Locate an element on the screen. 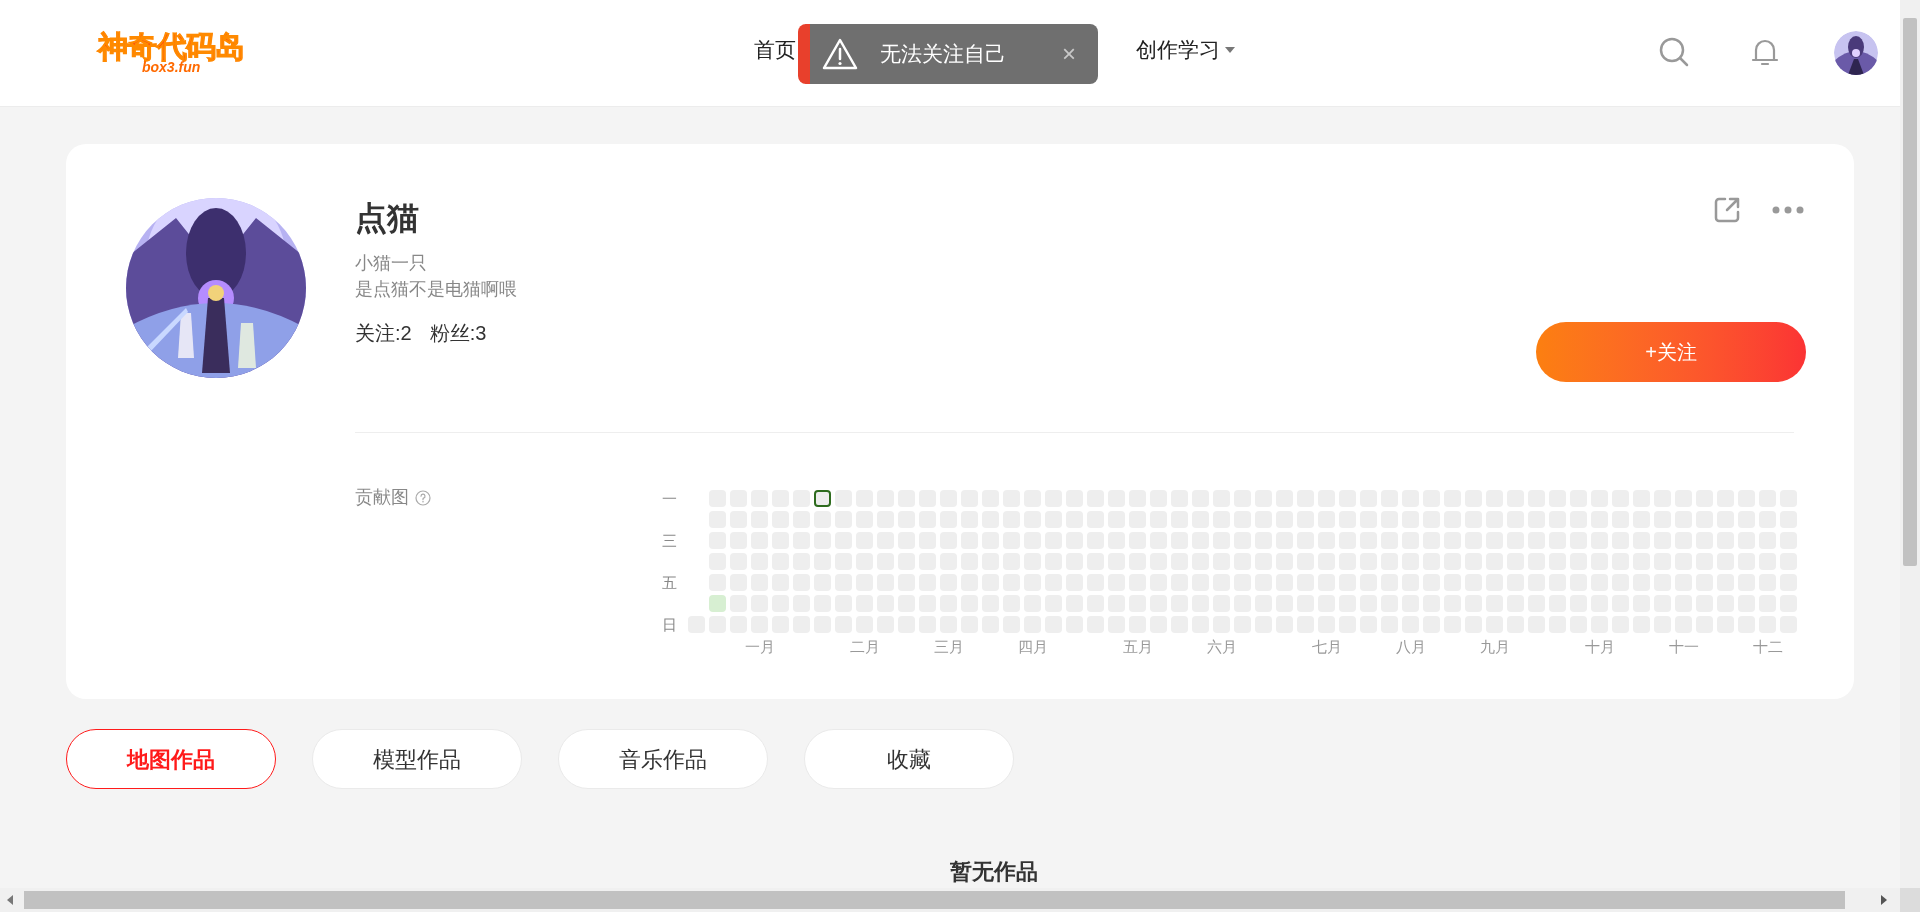 Image resolution: width=1920 pixels, height=912 pixels. bio-line: 小猫一只 is located at coordinates (391, 263).